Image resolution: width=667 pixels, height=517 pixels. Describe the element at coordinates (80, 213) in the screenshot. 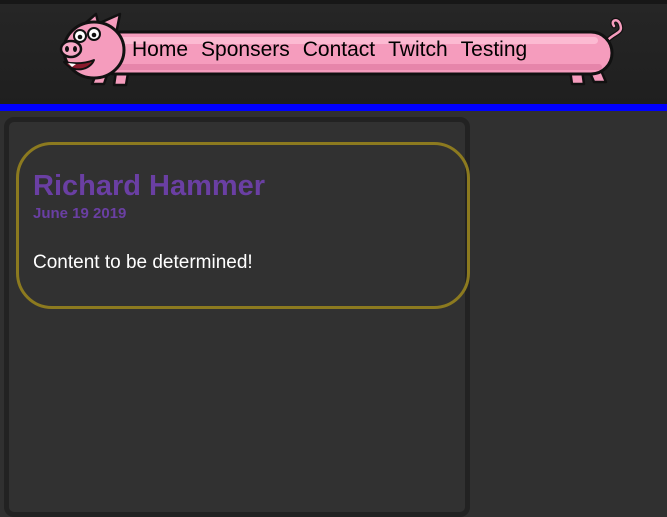

I see `post-date: June 19 2019` at that location.